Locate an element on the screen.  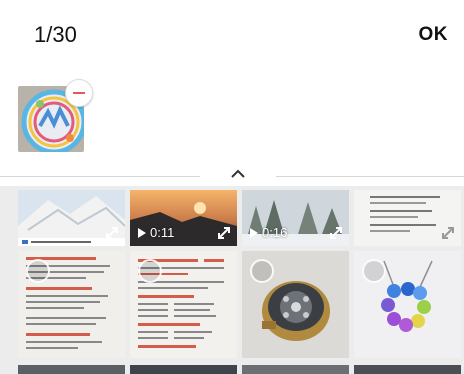
remove-selected-button is located at coordinates (79, 93).